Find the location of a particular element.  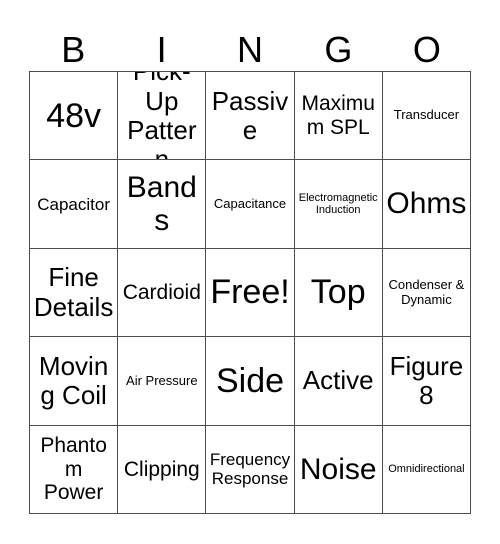

bingo-cell-label: Capacitance is located at coordinates (250, 203).